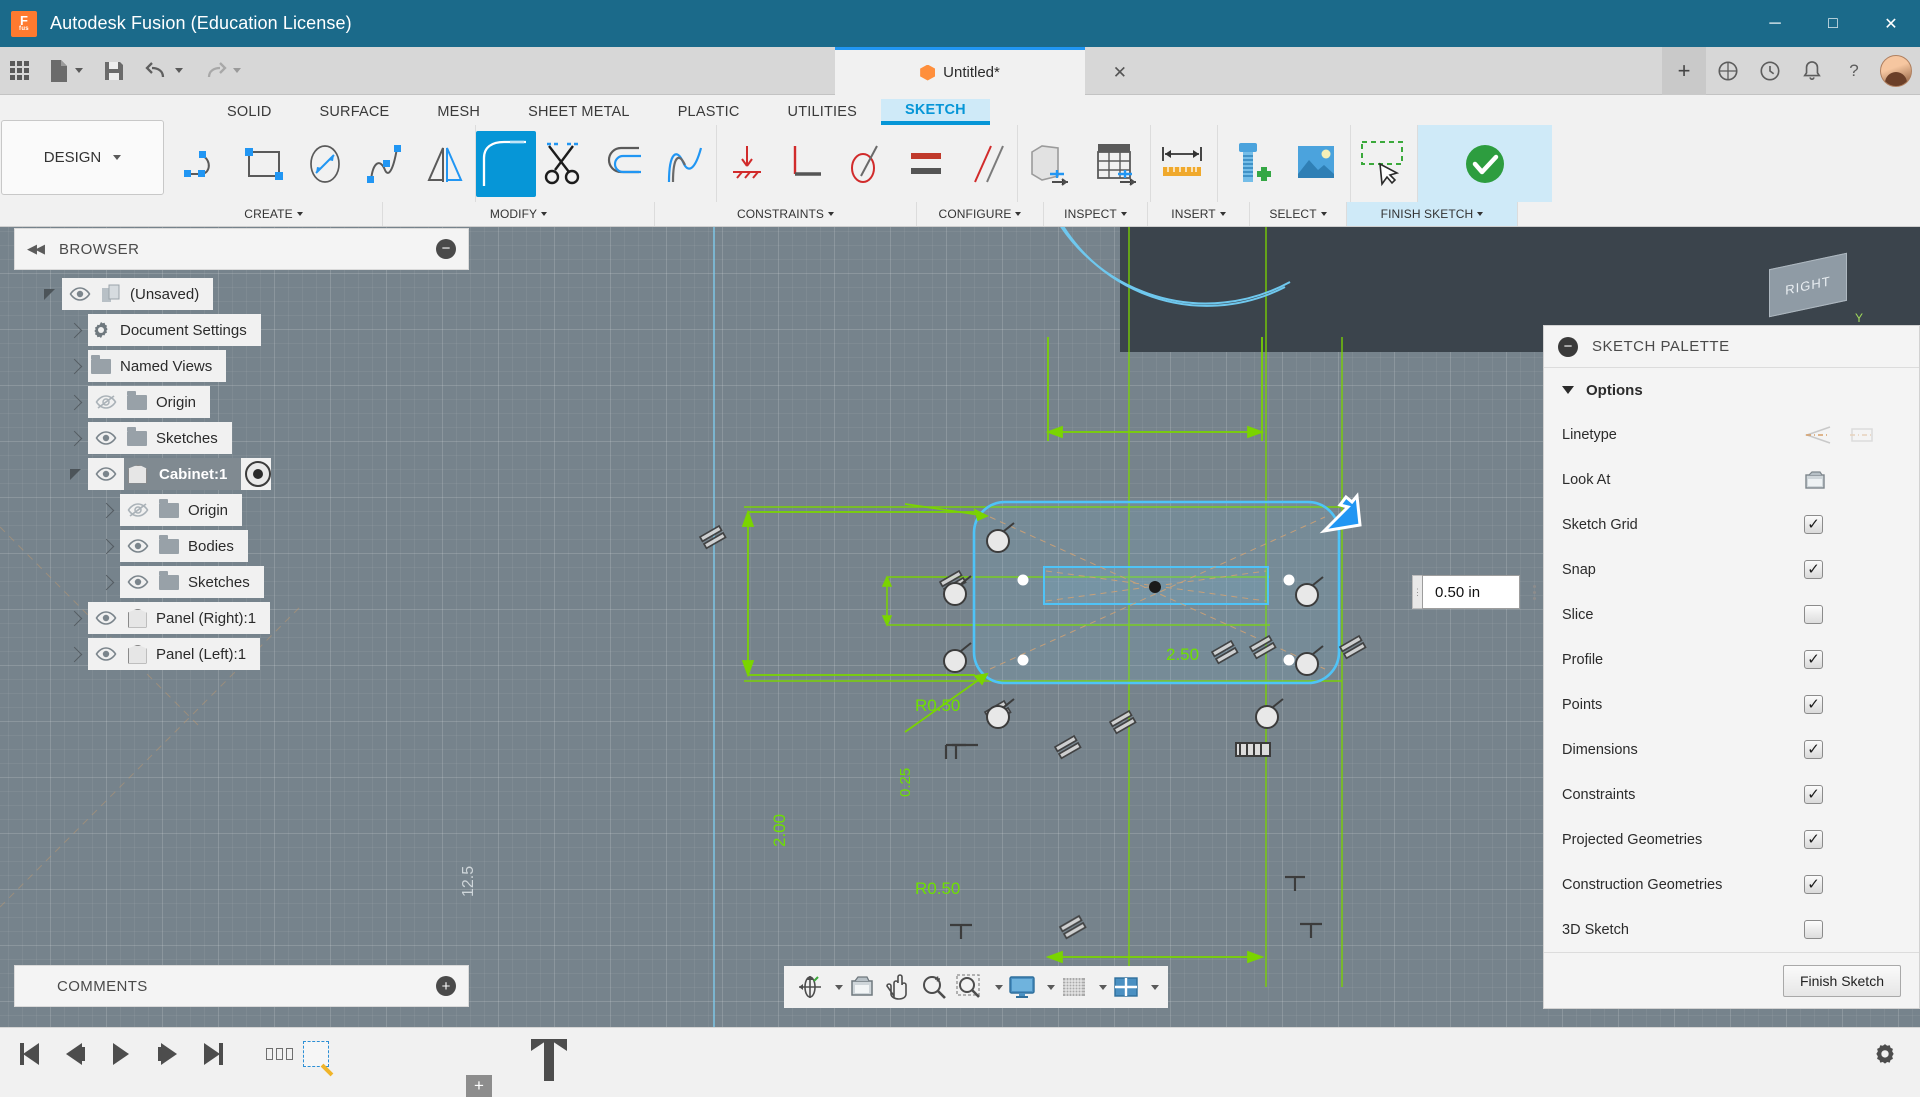  Describe the element at coordinates (1471, 592) in the screenshot. I see `snap-value-input: 0.50 in` at that location.